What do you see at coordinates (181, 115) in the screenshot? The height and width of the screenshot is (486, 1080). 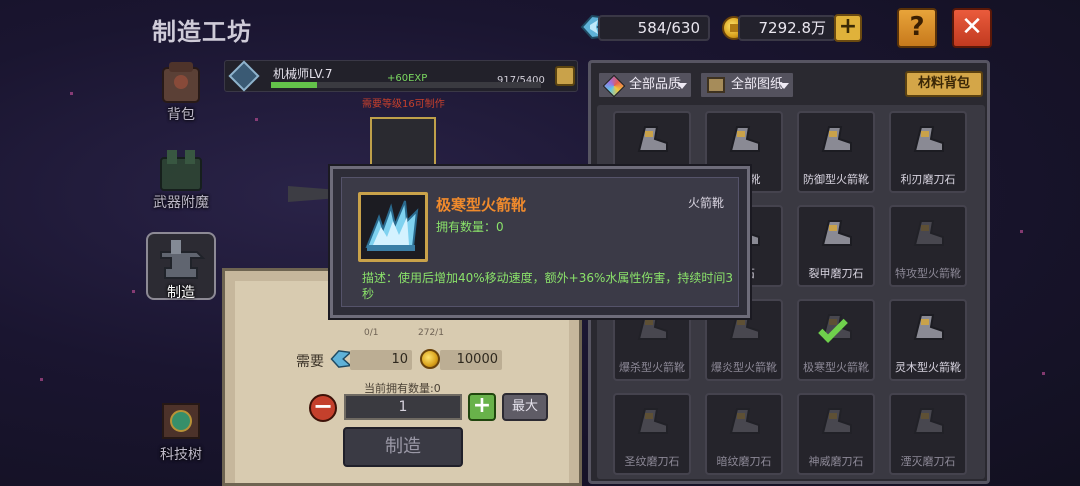 I see `nav-label-backpack: 背包` at bounding box center [181, 115].